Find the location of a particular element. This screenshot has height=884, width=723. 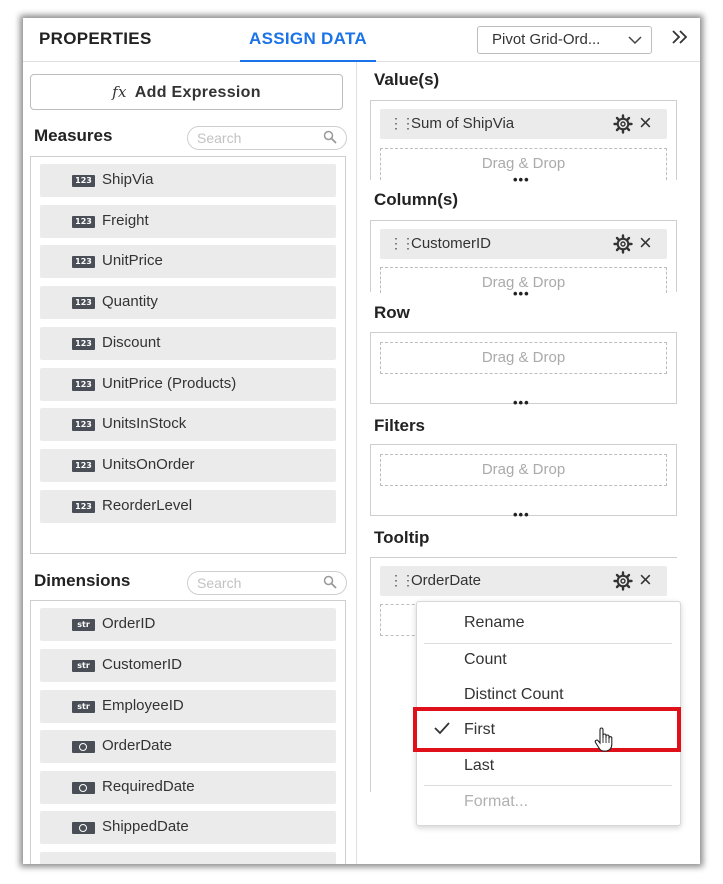

list-item-label: RequiredDate is located at coordinates (148, 786).